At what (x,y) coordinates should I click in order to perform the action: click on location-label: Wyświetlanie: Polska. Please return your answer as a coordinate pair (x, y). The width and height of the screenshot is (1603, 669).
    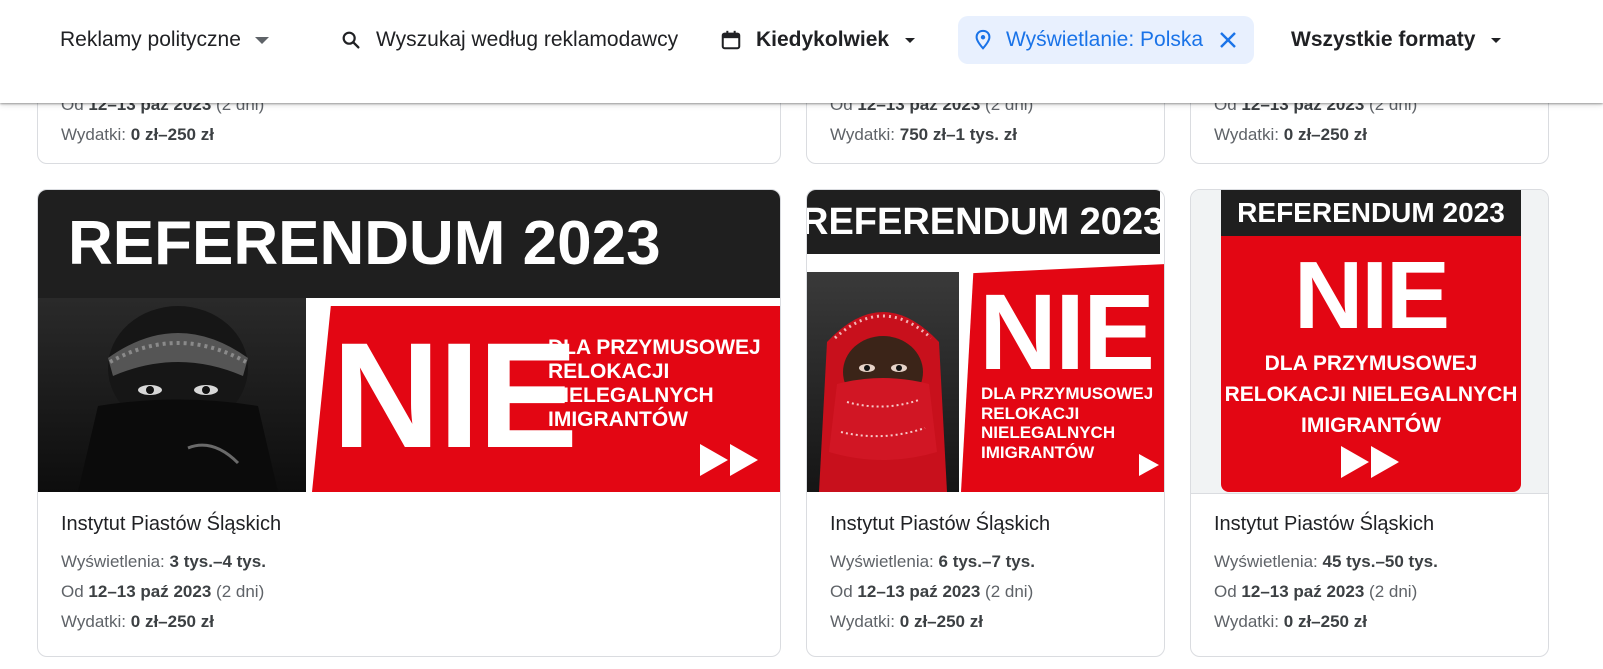
    Looking at the image, I should click on (1105, 39).